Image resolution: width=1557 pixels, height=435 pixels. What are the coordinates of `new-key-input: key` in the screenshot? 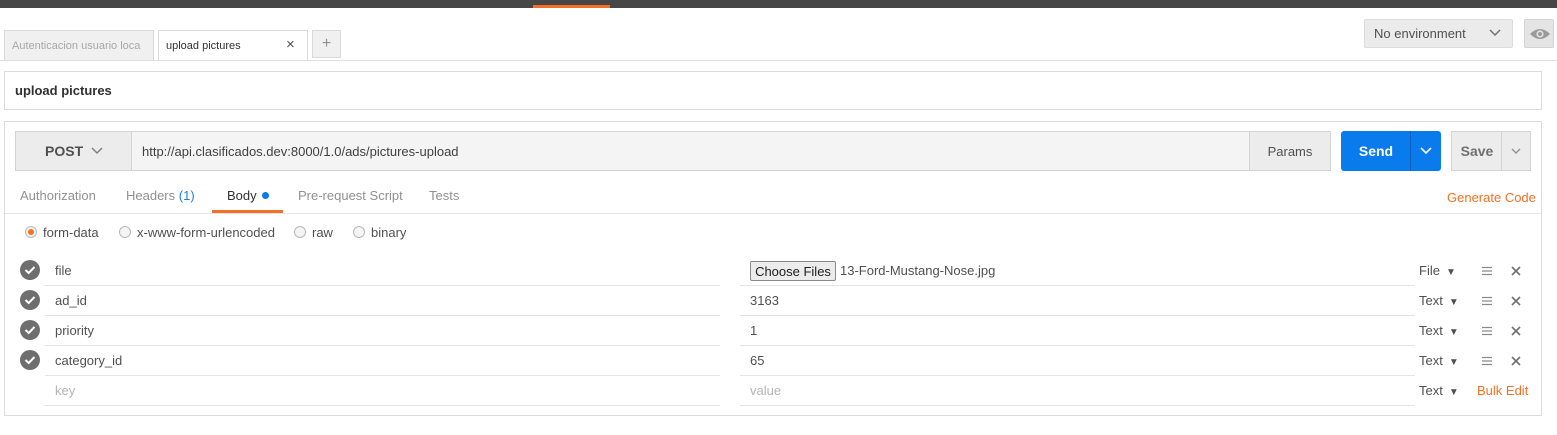 It's located at (65, 390).